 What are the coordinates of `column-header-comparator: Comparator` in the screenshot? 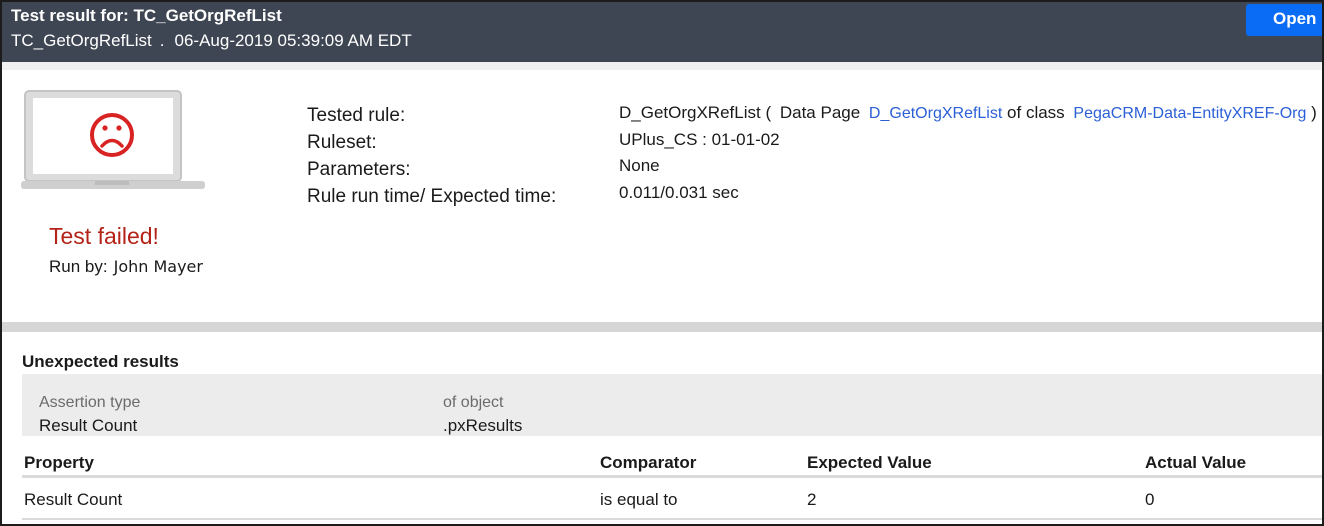 It's located at (648, 462).